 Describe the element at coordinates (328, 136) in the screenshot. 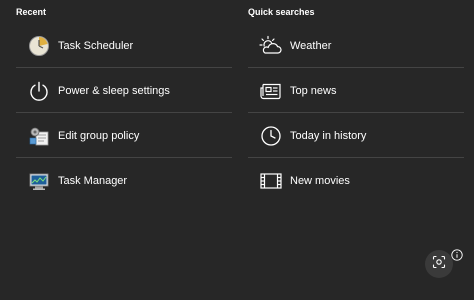

I see `quick-search-label: Today in history` at that location.